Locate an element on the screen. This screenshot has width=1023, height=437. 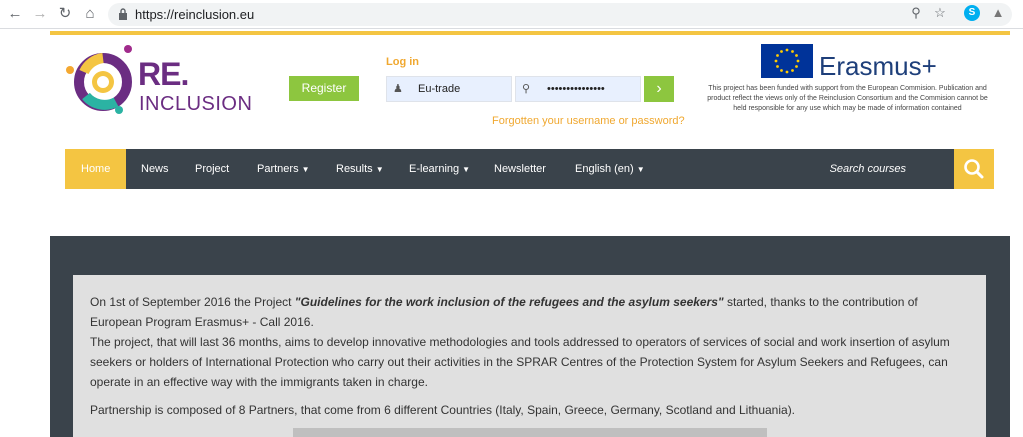
nav-label: News is located at coordinates (155, 169).